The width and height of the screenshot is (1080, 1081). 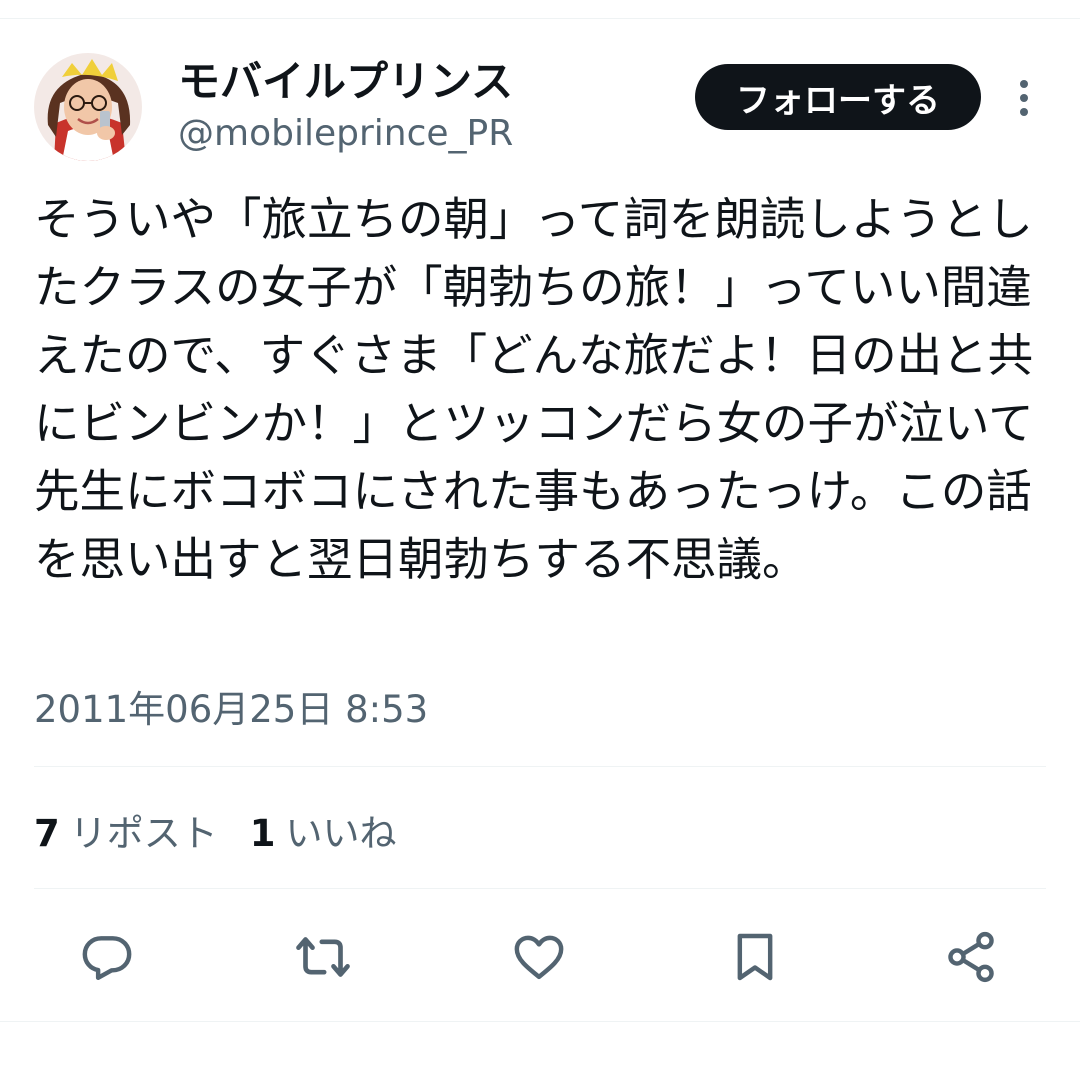 I want to click on like-icon, so click(x=539, y=957).